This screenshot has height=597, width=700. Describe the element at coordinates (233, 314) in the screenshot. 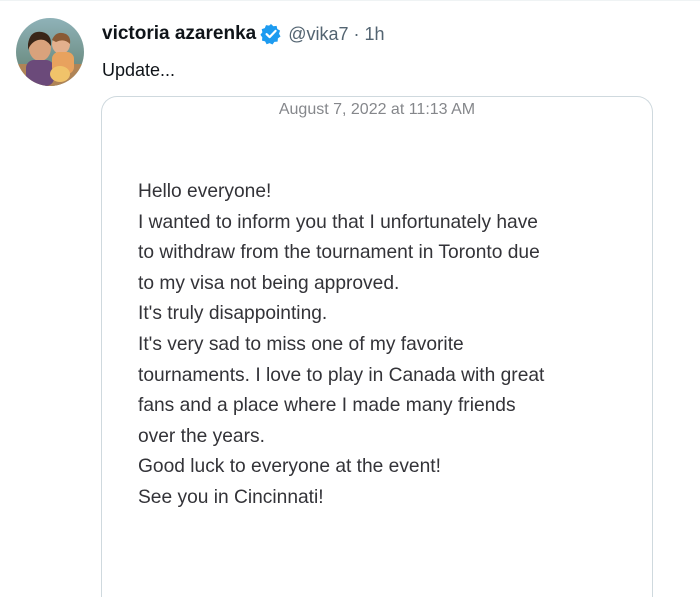

I see `note-line: It's truly disappointing.` at that location.